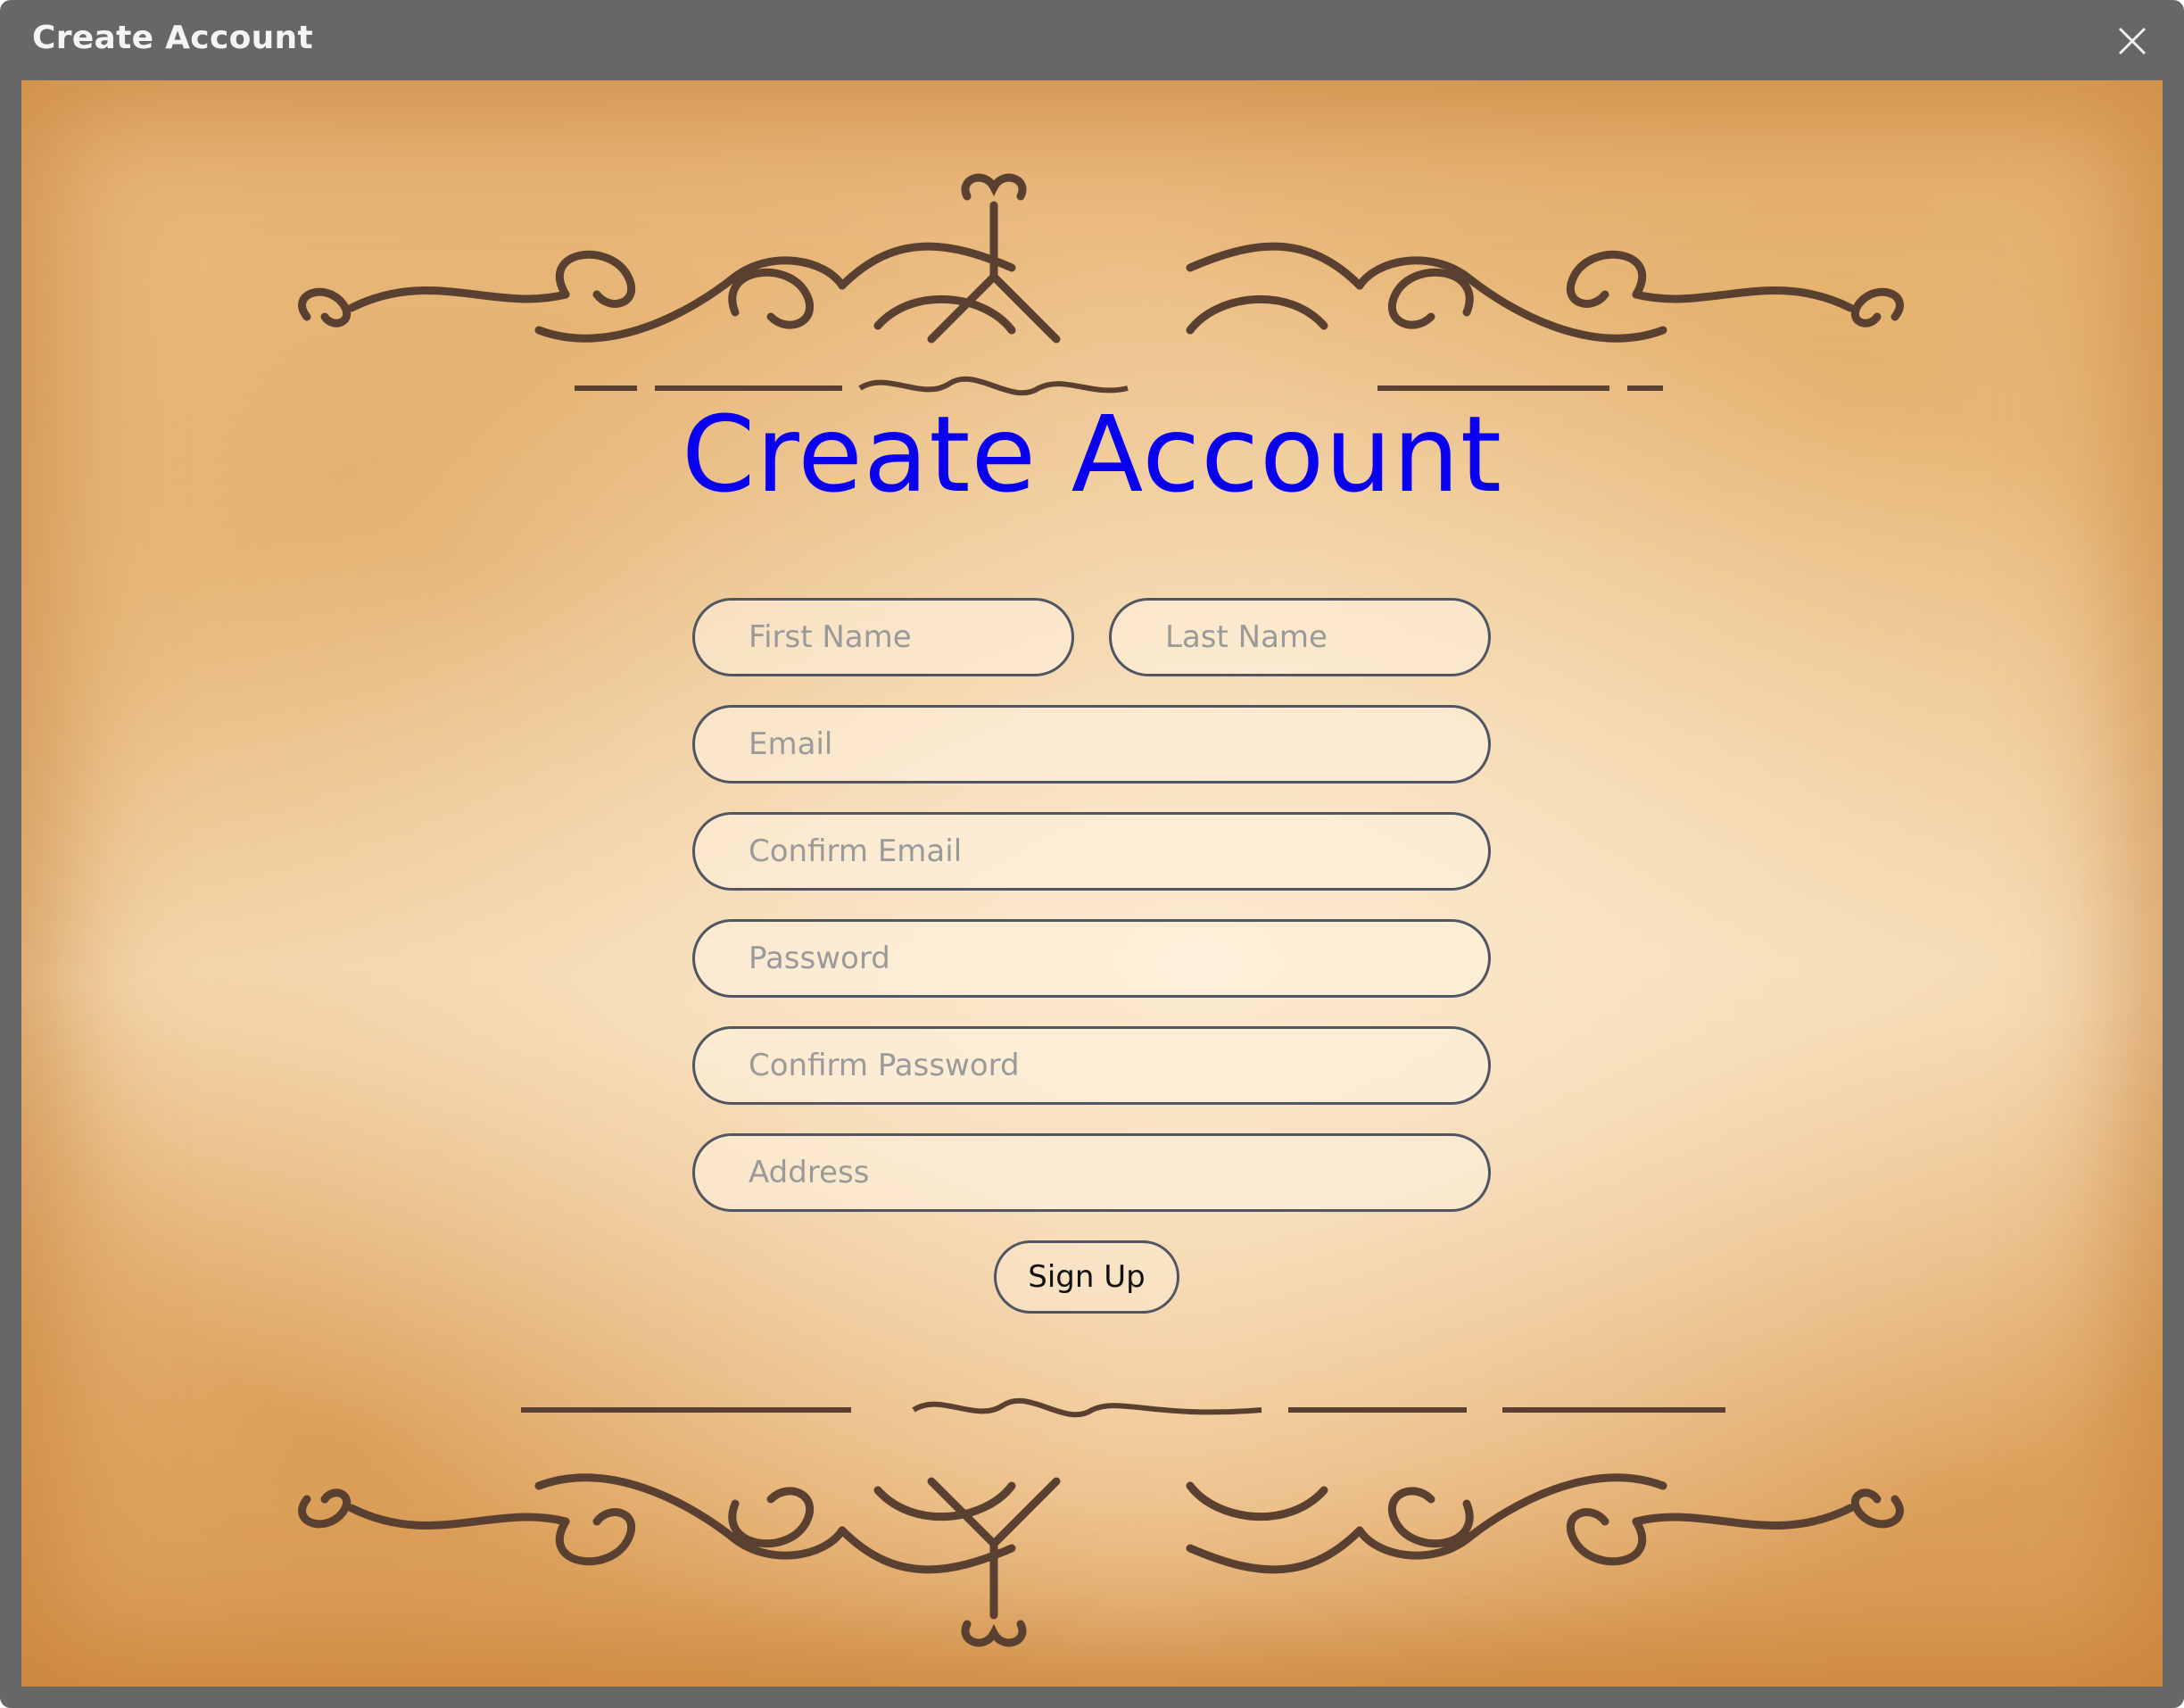 This screenshot has width=2184, height=1708. What do you see at coordinates (1087, 1277) in the screenshot?
I see `sign-up-button: Sign Up` at bounding box center [1087, 1277].